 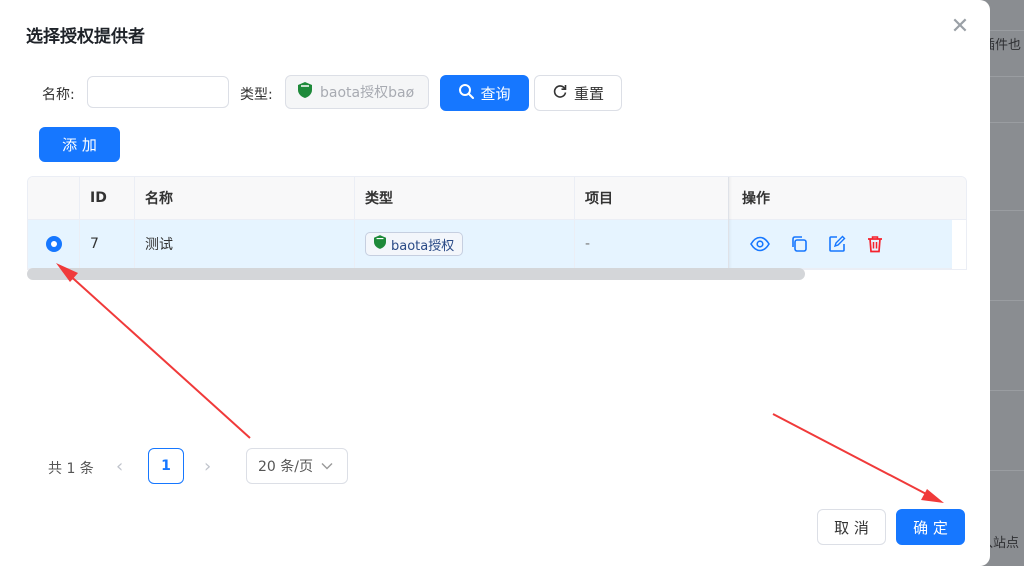 I want to click on pagination-prev-icon: ‹, so click(x=119, y=466).